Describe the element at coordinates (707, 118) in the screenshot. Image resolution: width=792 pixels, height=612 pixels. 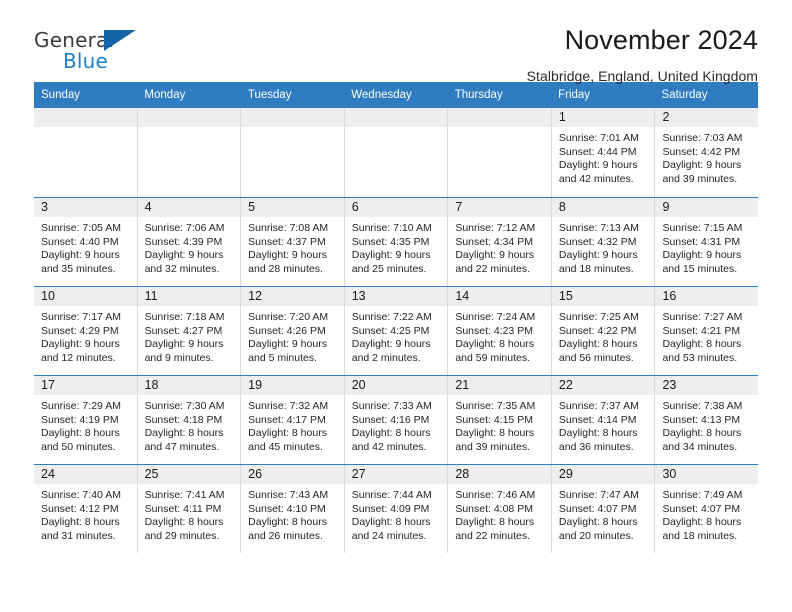
I see `day-number: 2` at that location.